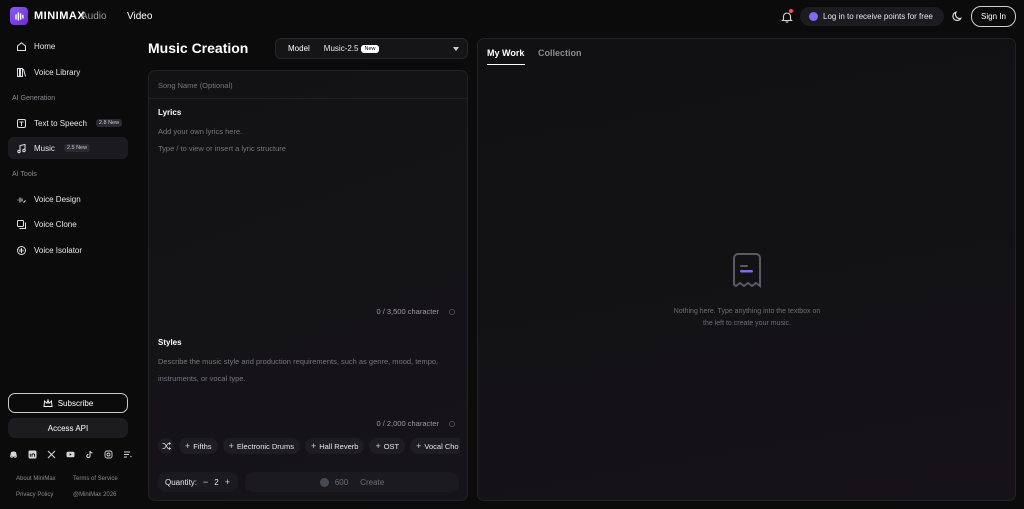 The height and width of the screenshot is (509, 1024). I want to click on sidebar-item-text-to-speech: Text to Speech 2.8 New, so click(68, 123).